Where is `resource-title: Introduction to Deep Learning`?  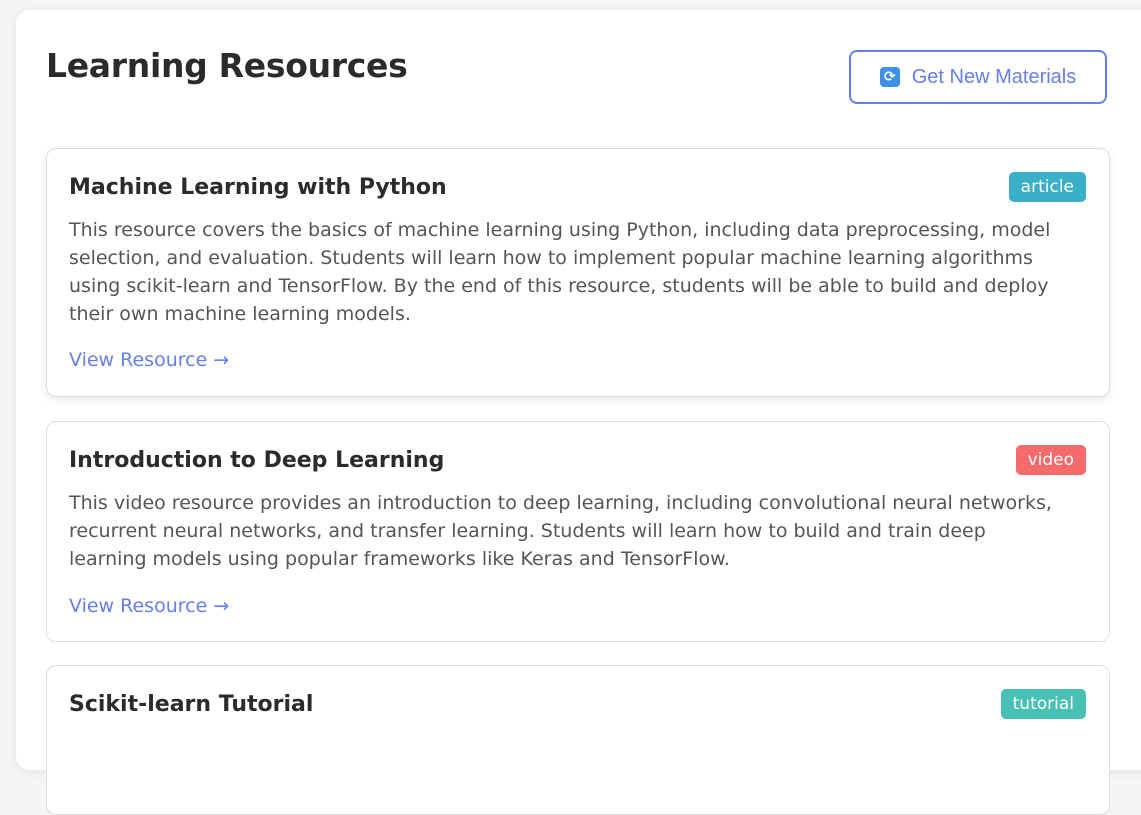
resource-title: Introduction to Deep Learning is located at coordinates (257, 460).